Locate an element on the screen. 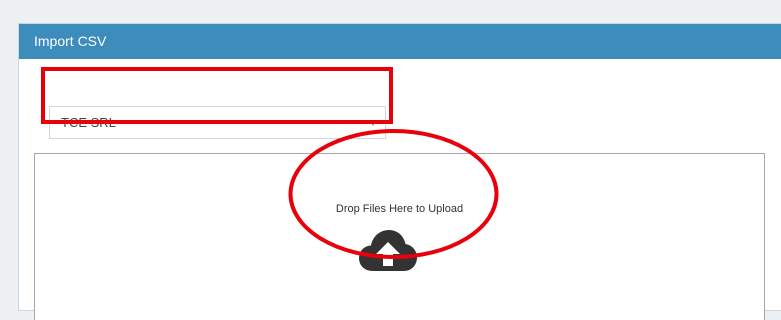  company-select: TCE SRL ▼ is located at coordinates (217, 122).